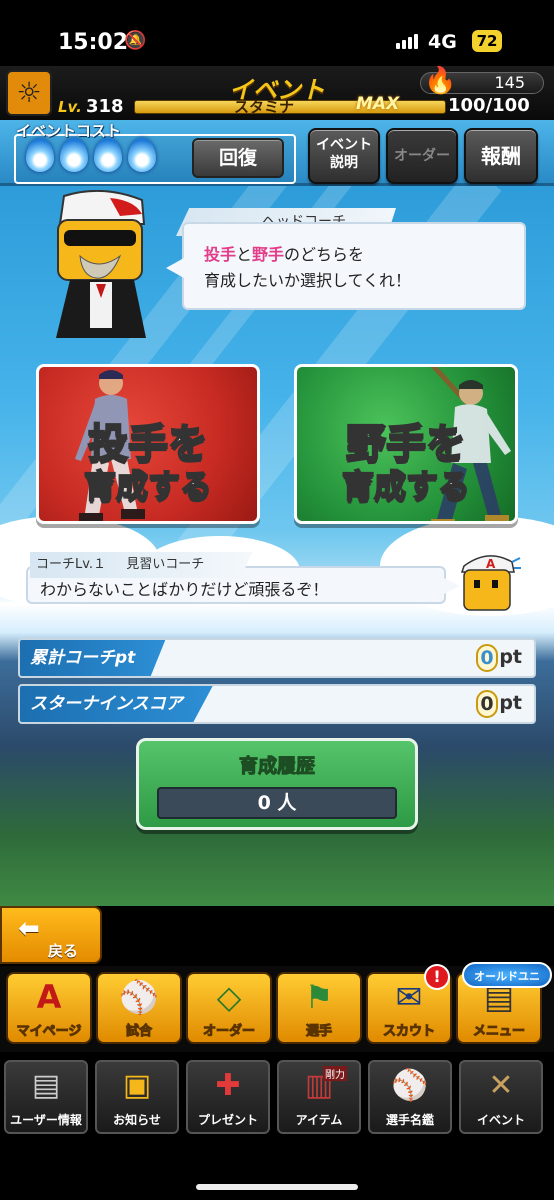  What do you see at coordinates (487, 658) in the screenshot?
I see `total-coach-points-value: 0` at bounding box center [487, 658].